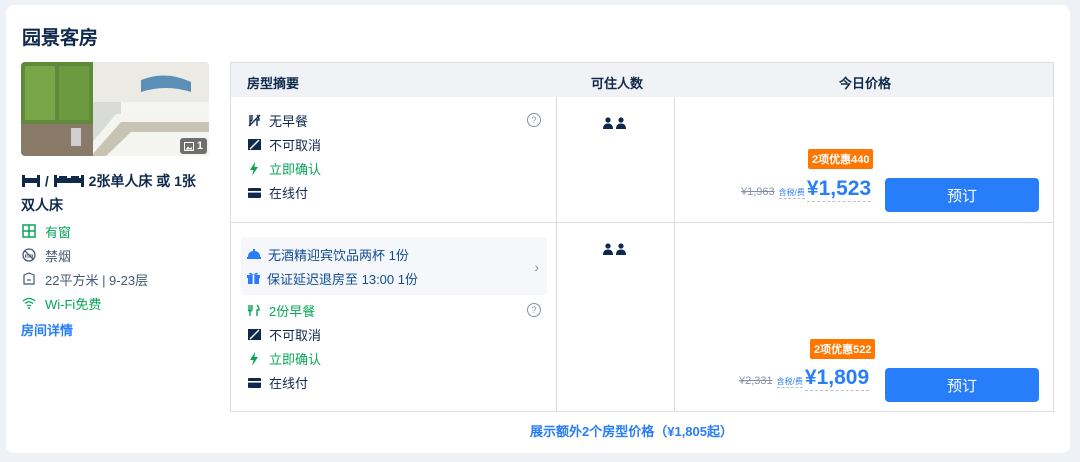  I want to click on room-photo: 1, so click(115, 109).